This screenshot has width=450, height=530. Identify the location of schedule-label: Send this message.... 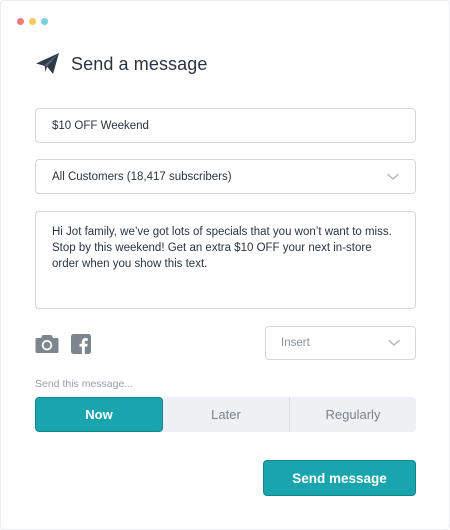
(84, 384).